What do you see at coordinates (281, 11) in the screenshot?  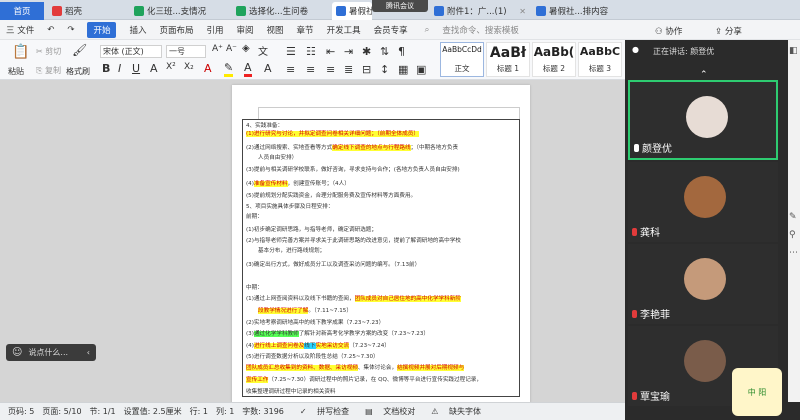 I see `tab-sheet-questionnaire: 选择化...生问卷` at bounding box center [281, 11].